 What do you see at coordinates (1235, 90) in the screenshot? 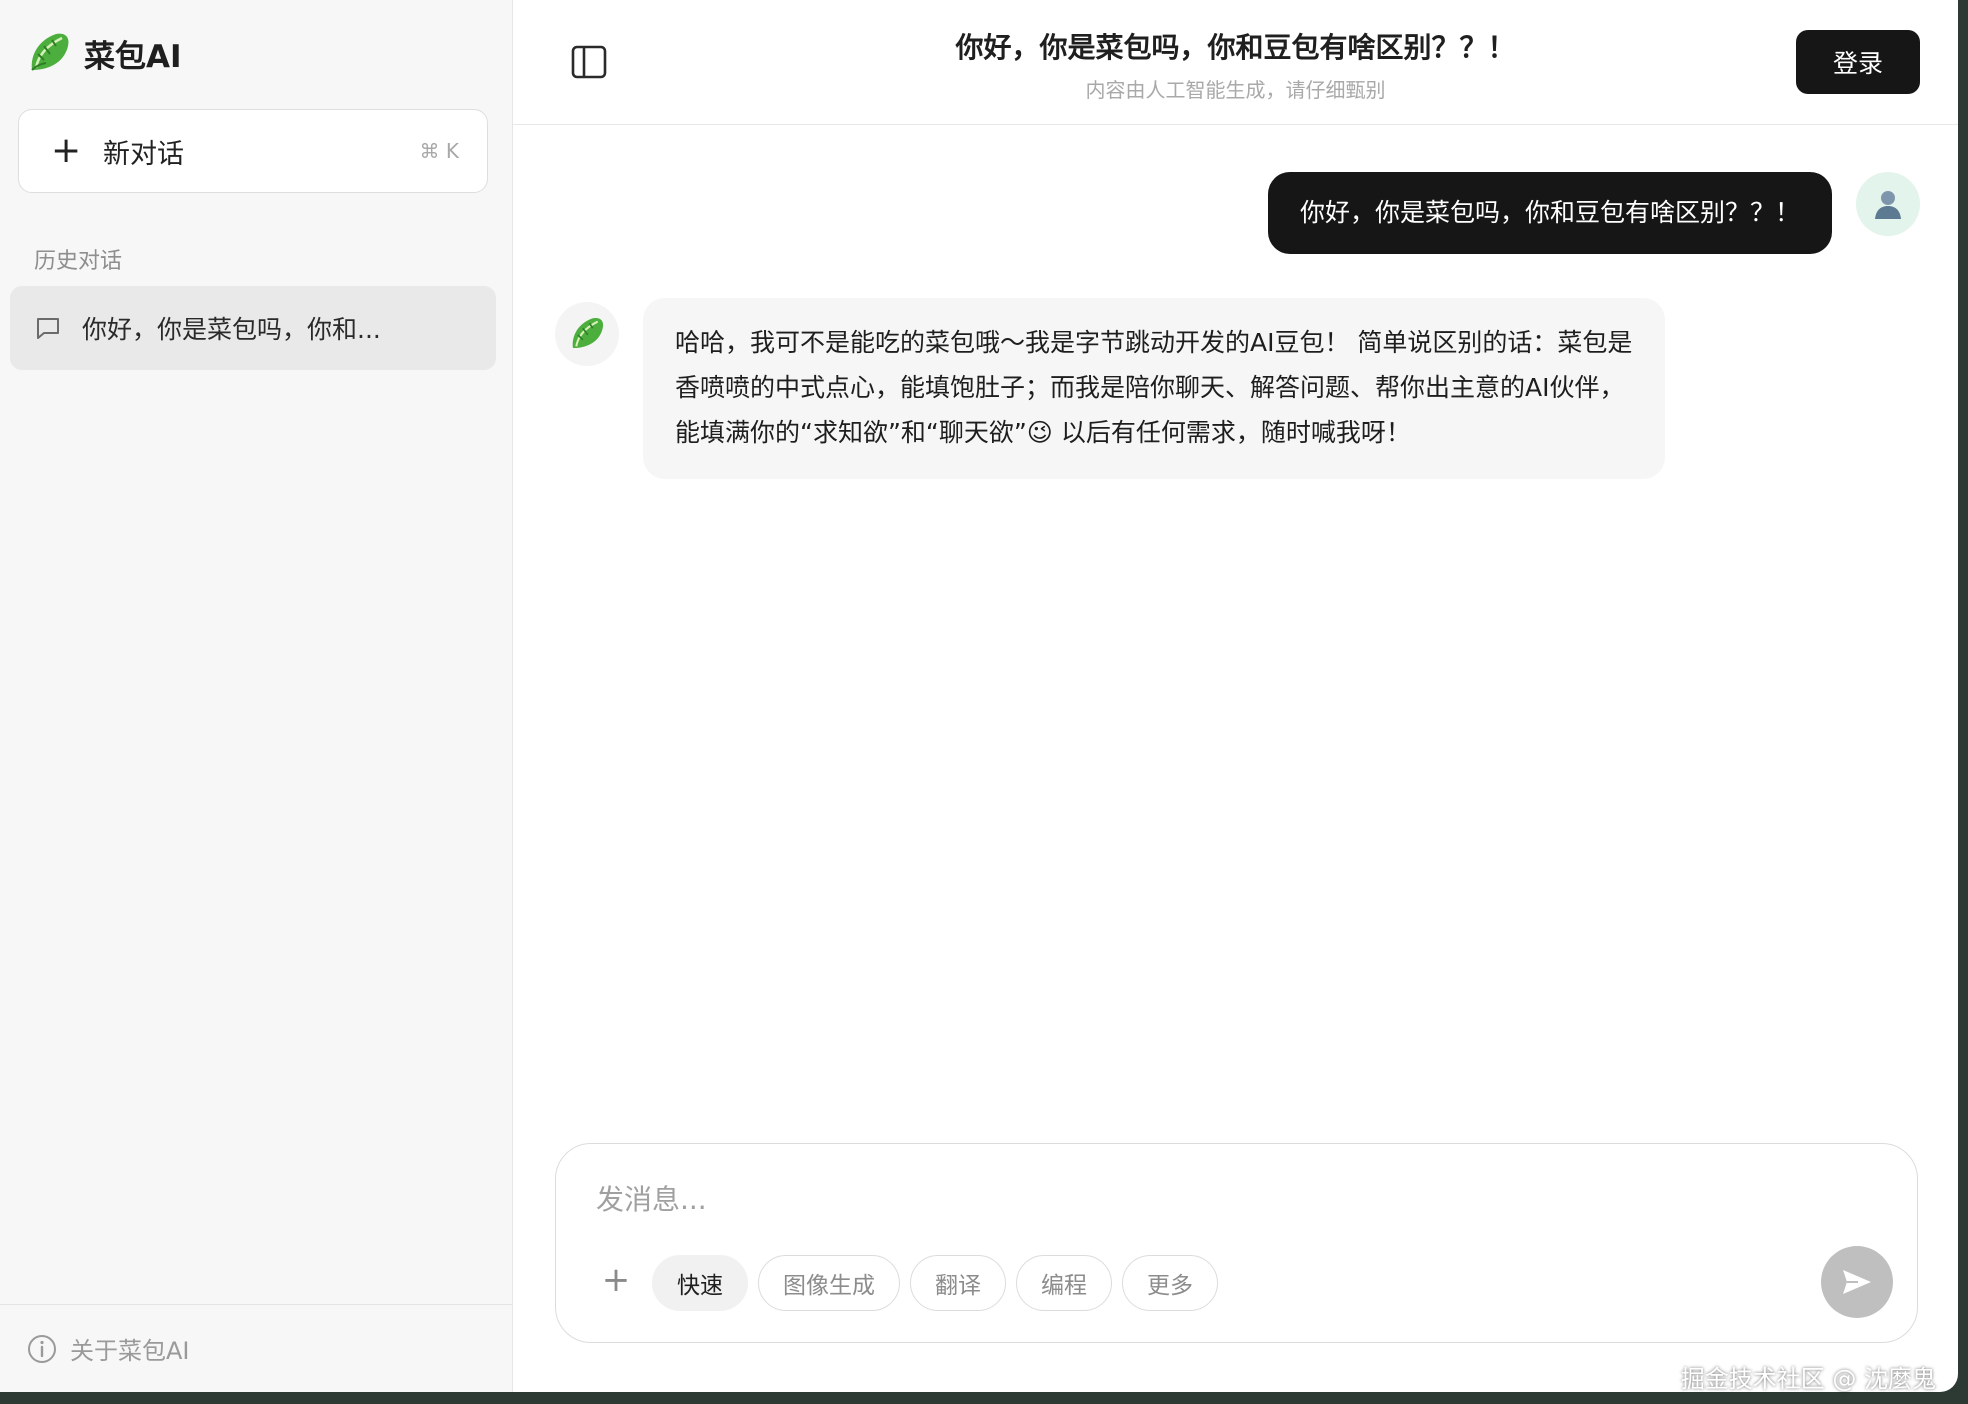
I see `ai-disclaimer: 内容由人工智能生成，请仔细甄别` at bounding box center [1235, 90].